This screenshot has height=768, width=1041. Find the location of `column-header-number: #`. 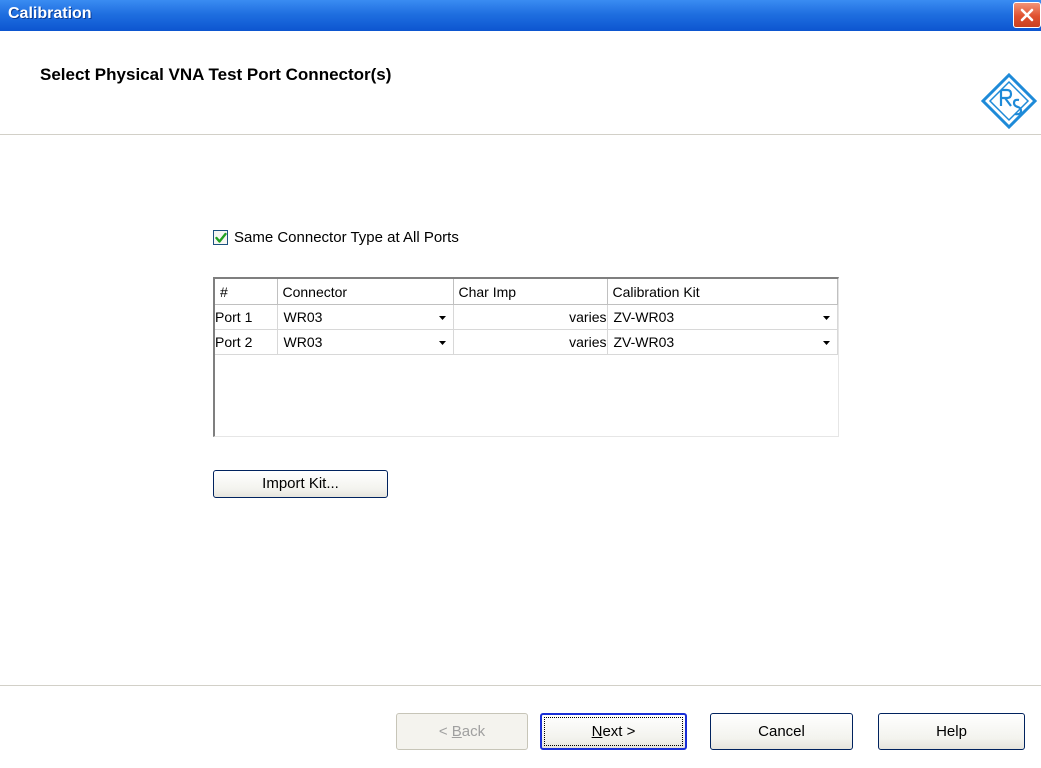

column-header-number: # is located at coordinates (246, 292).